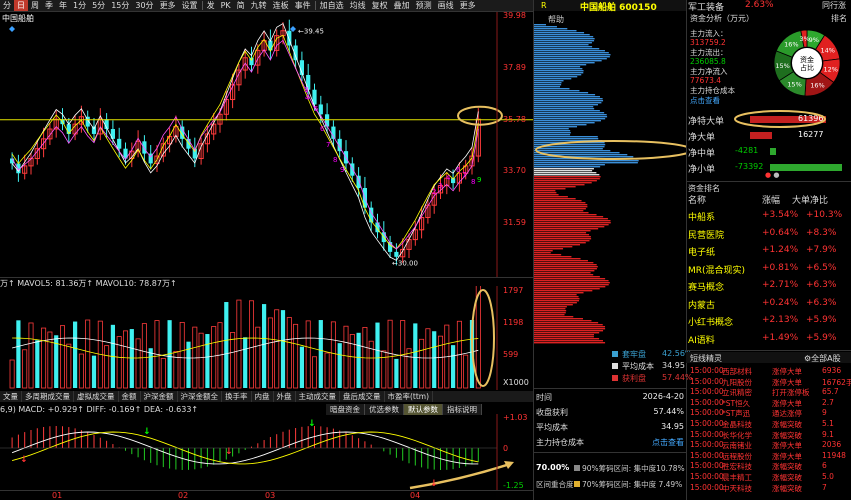 The width and height of the screenshot is (851, 500). Describe the element at coordinates (120, 5) in the screenshot. I see `toolbar-item: 15分` at that location.